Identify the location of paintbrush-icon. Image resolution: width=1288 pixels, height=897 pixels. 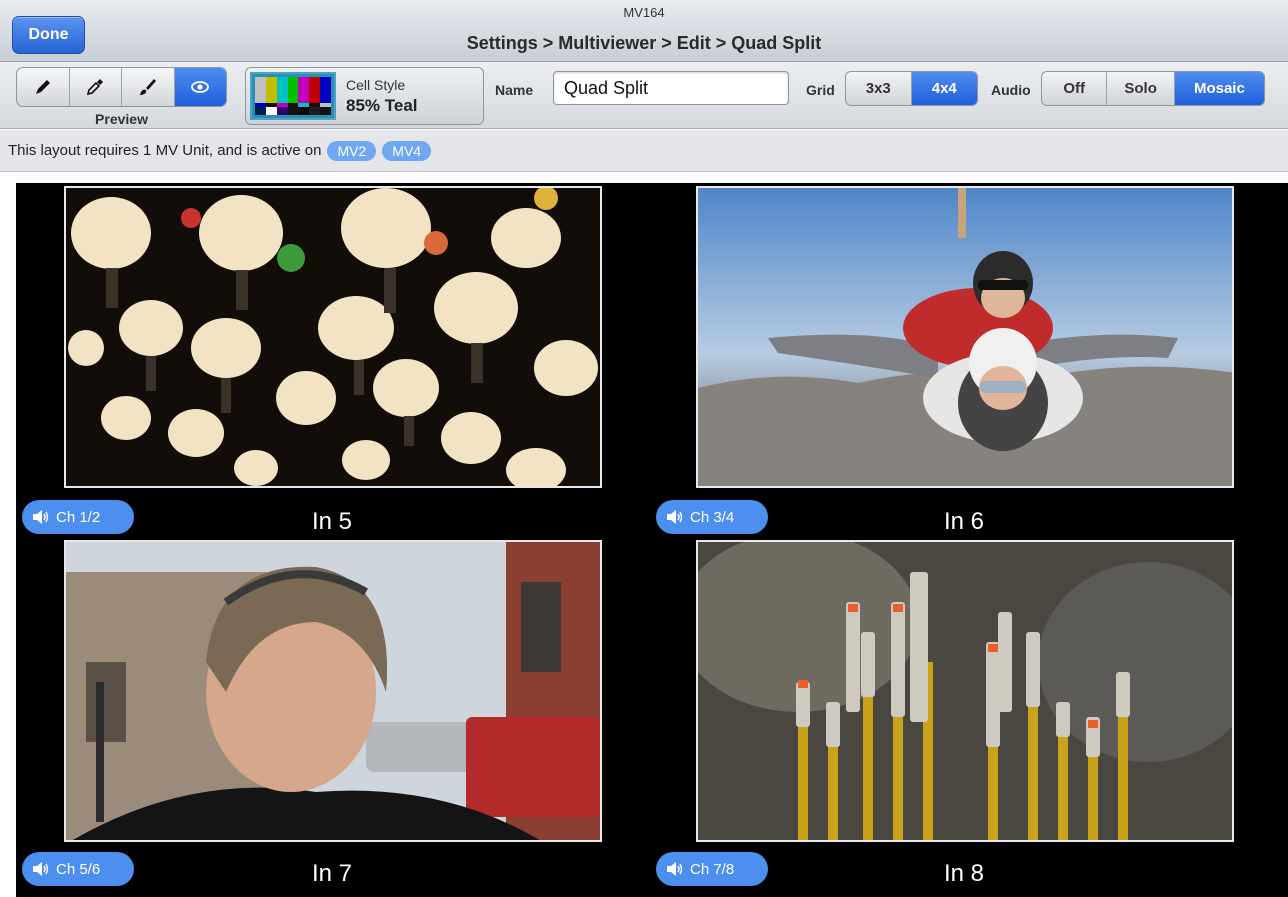
(147, 87).